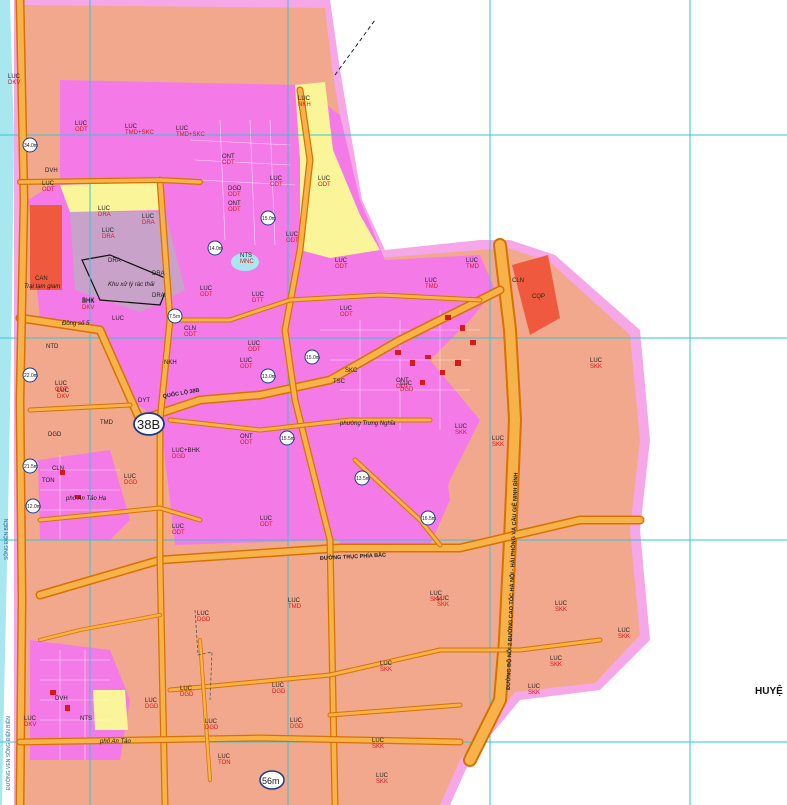  I want to click on place-an-tao-ha: phố An Tảo Hạ, so click(86, 498).